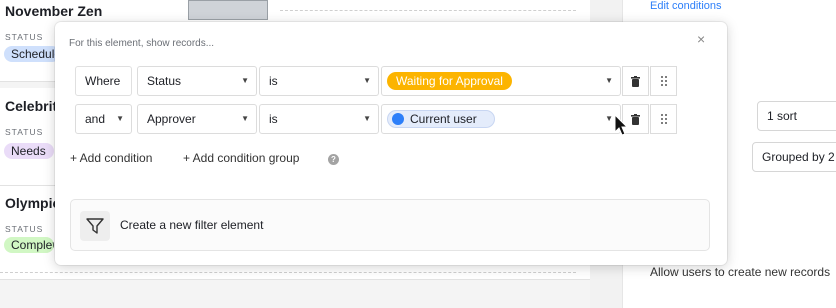 The height and width of the screenshot is (308, 836). Describe the element at coordinates (95, 119) in the screenshot. I see `conjunction-label: and` at that location.